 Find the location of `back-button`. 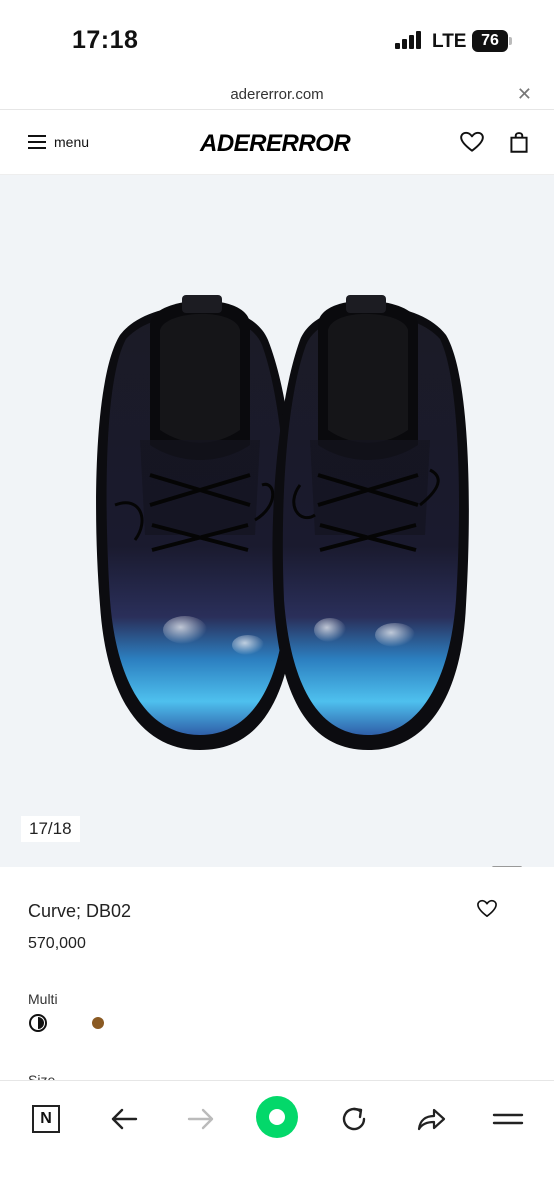

back-button is located at coordinates (124, 1119).